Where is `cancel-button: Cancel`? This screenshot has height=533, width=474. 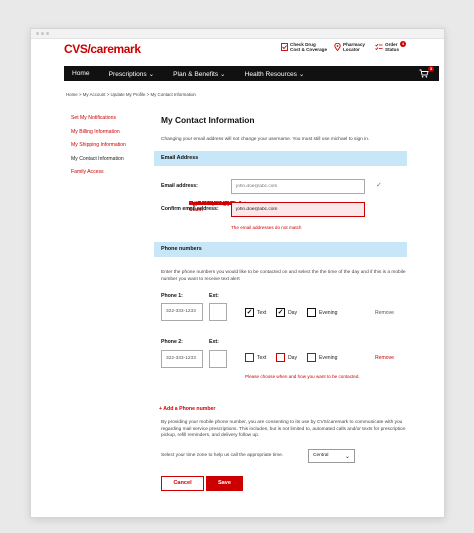 cancel-button: Cancel is located at coordinates (182, 483).